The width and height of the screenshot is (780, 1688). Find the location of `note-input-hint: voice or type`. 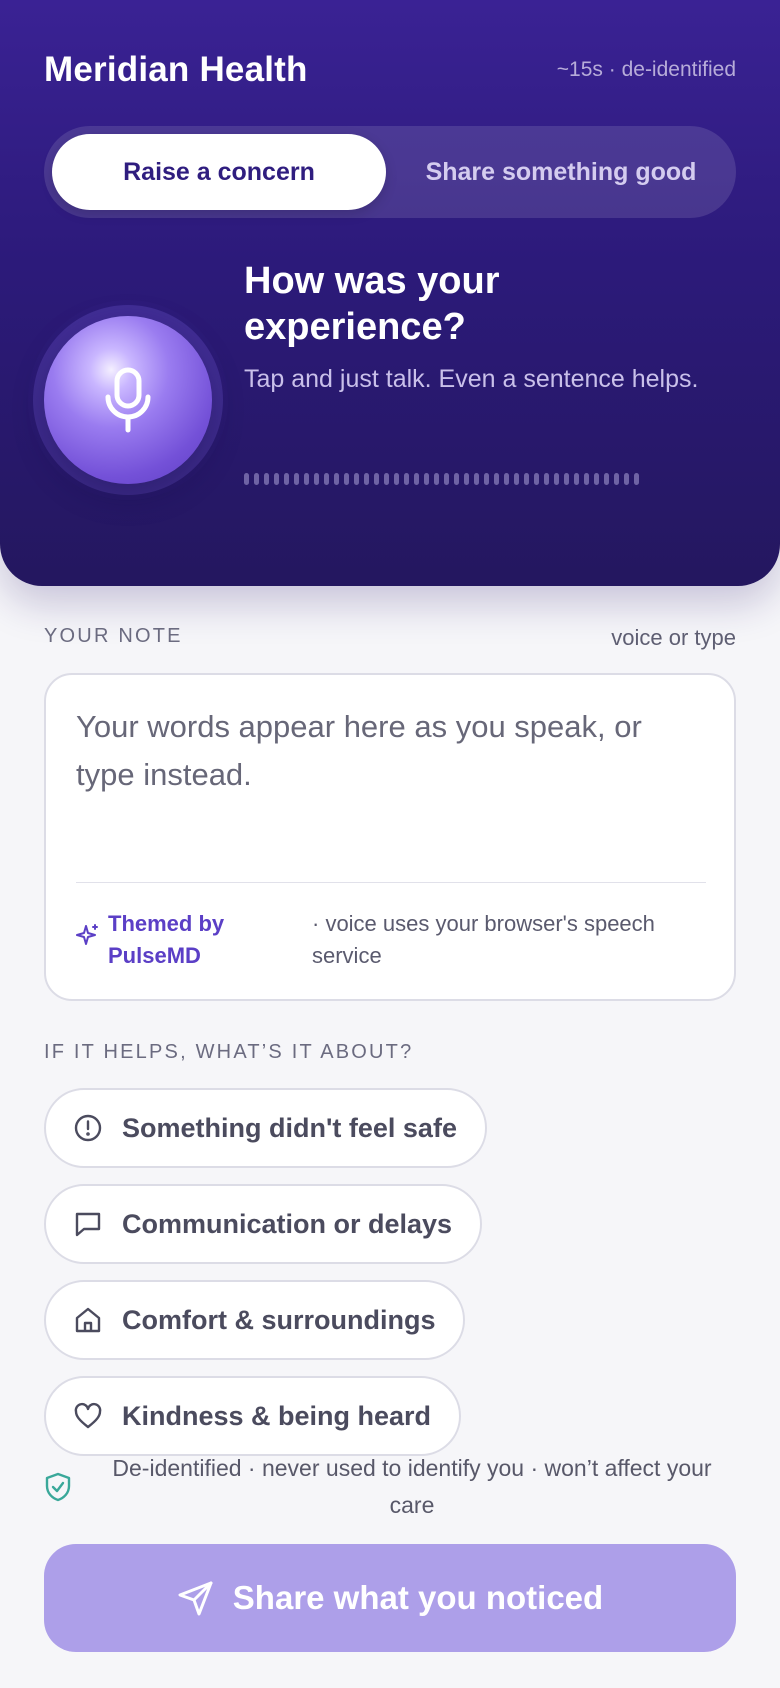

note-input-hint: voice or type is located at coordinates (673, 637).